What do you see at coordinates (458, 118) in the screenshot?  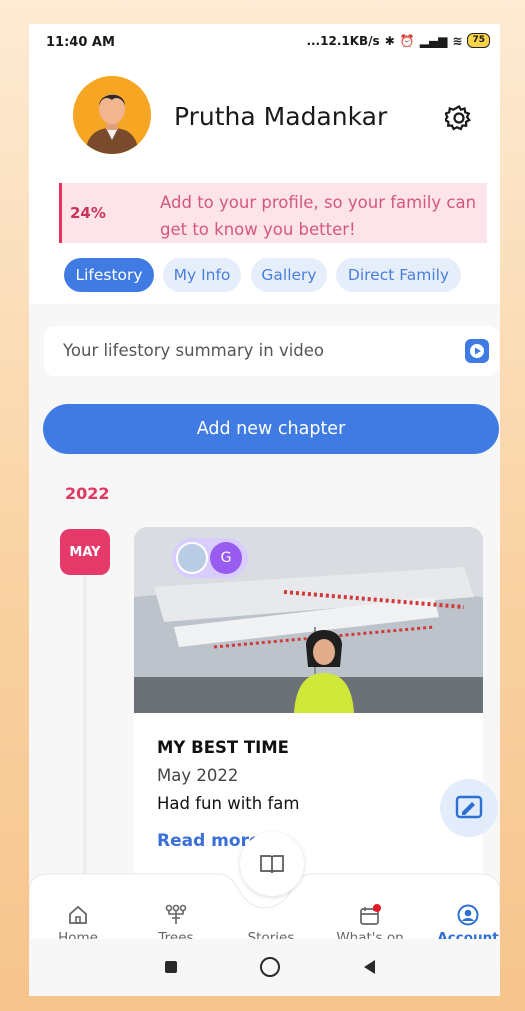 I see `gear-icon` at bounding box center [458, 118].